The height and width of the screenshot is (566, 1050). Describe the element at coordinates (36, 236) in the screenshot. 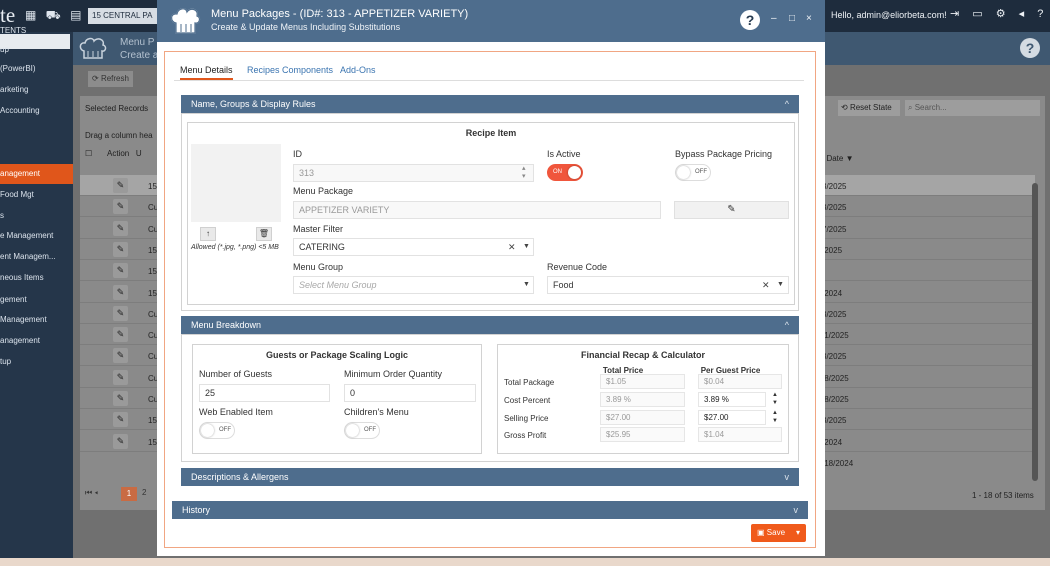

I see `sidebar-item: e Management` at that location.